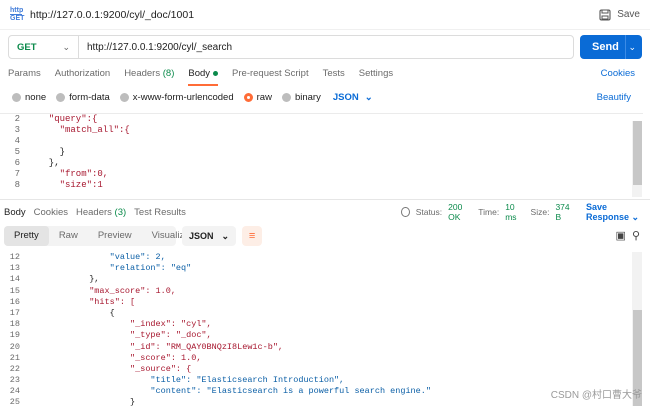 Image resolution: width=650 pixels, height=406 pixels. Describe the element at coordinates (636, 235) in the screenshot. I see `search-icon: ⚲` at that location.